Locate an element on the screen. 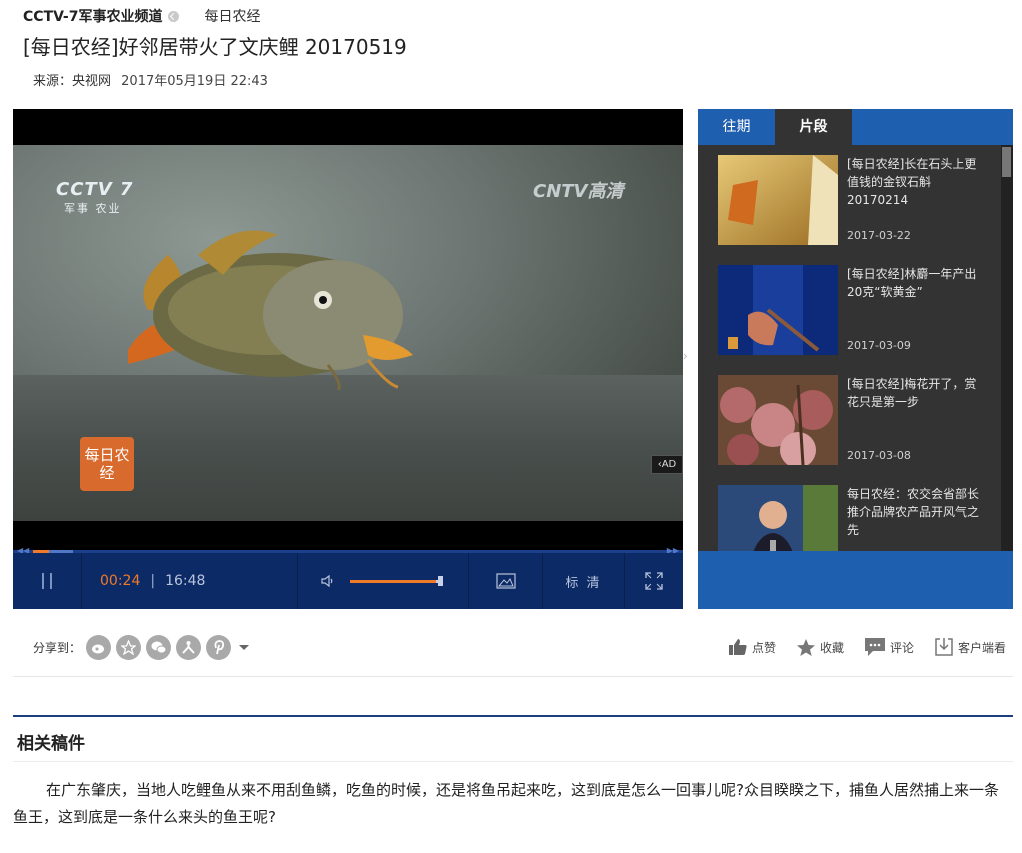  article-meta: 来源：央视网 2017年05月19日 22:43 is located at coordinates (150, 79).